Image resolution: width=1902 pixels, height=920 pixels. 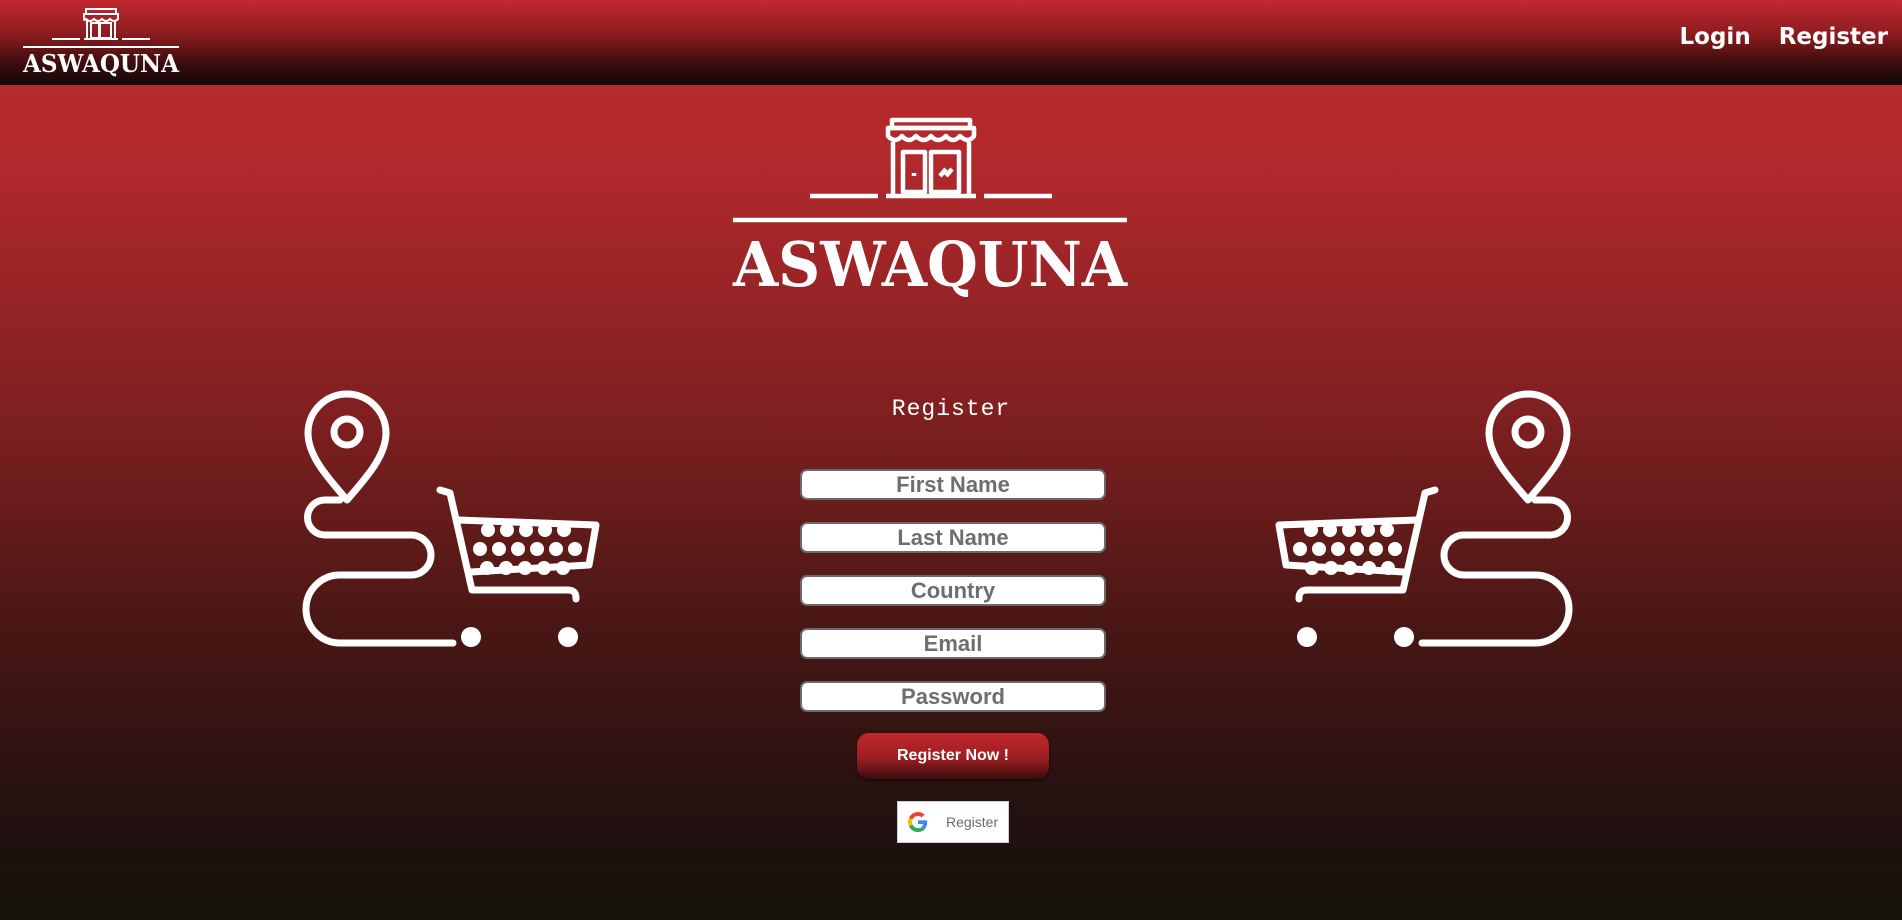 I want to click on location-cart-illustration-left, so click(x=451, y=518).